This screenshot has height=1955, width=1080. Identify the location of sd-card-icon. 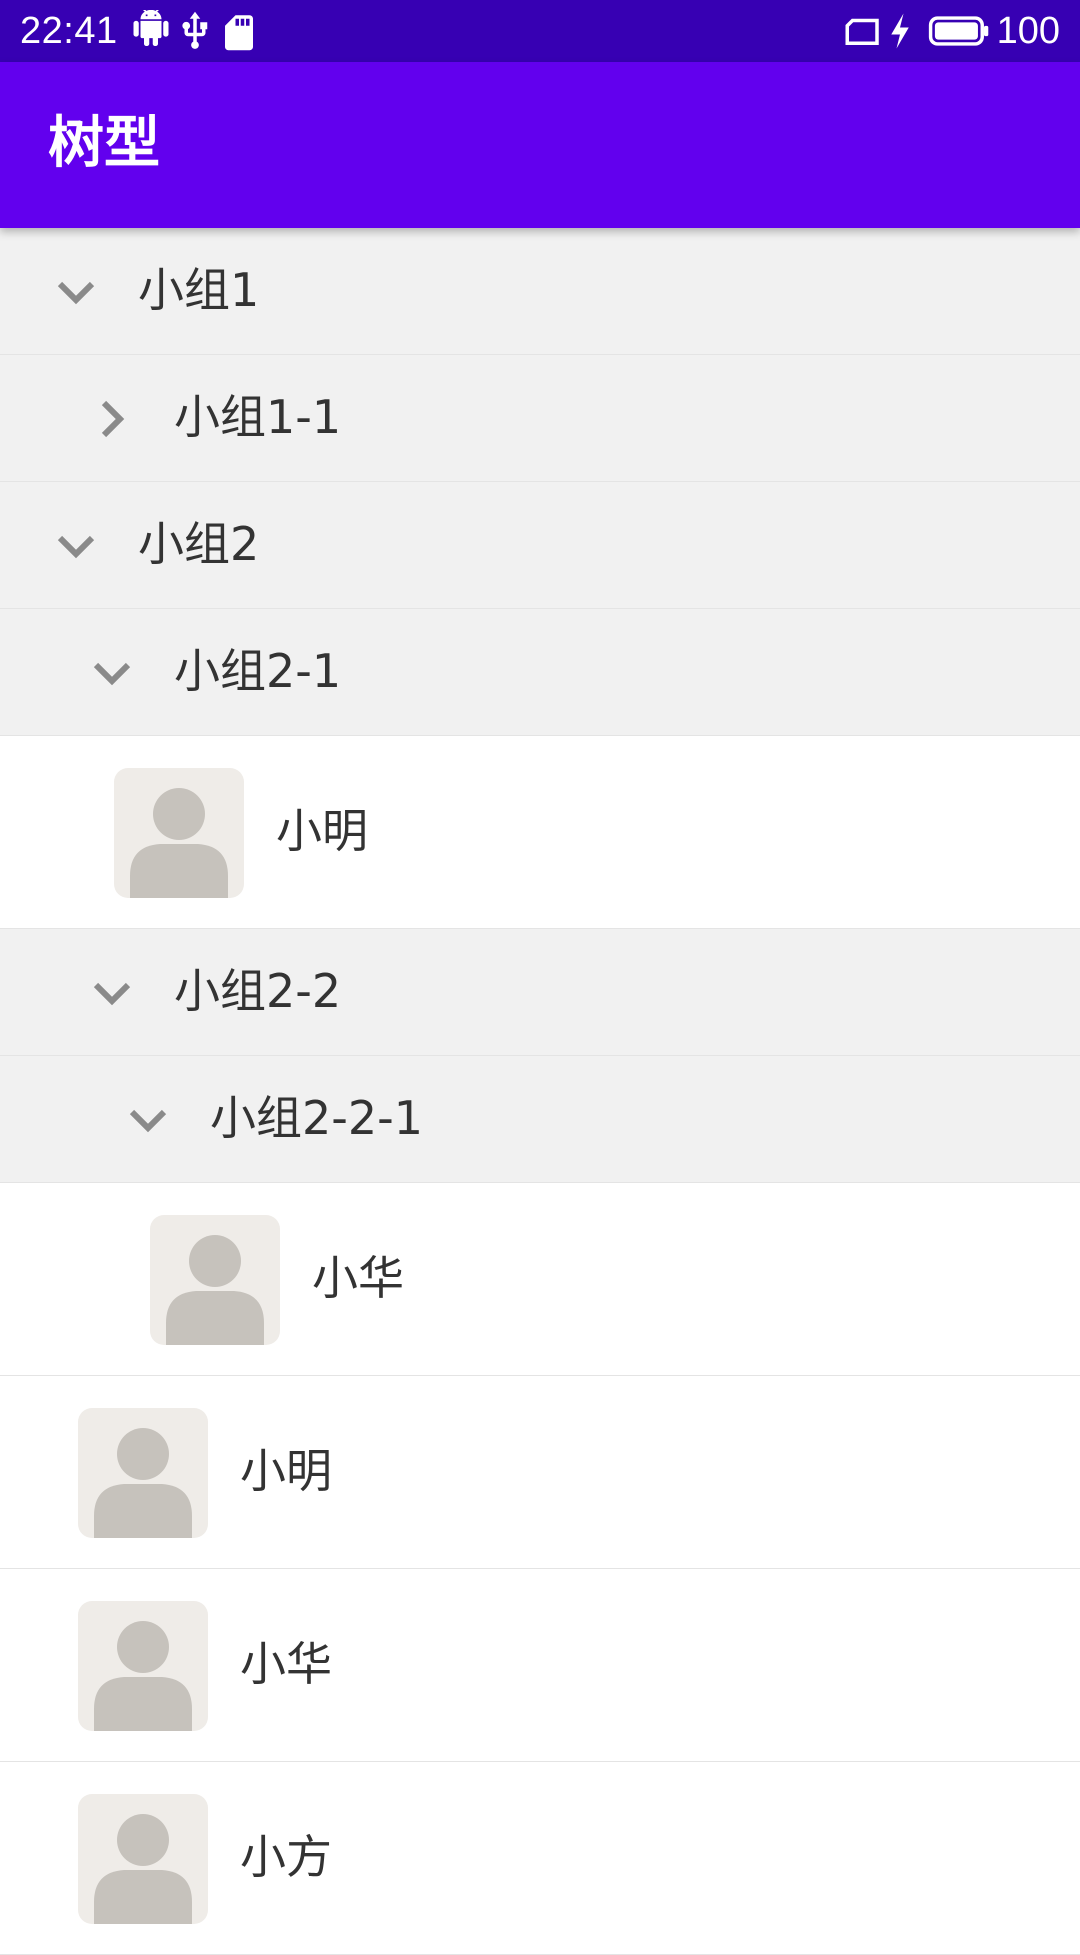
(239, 33).